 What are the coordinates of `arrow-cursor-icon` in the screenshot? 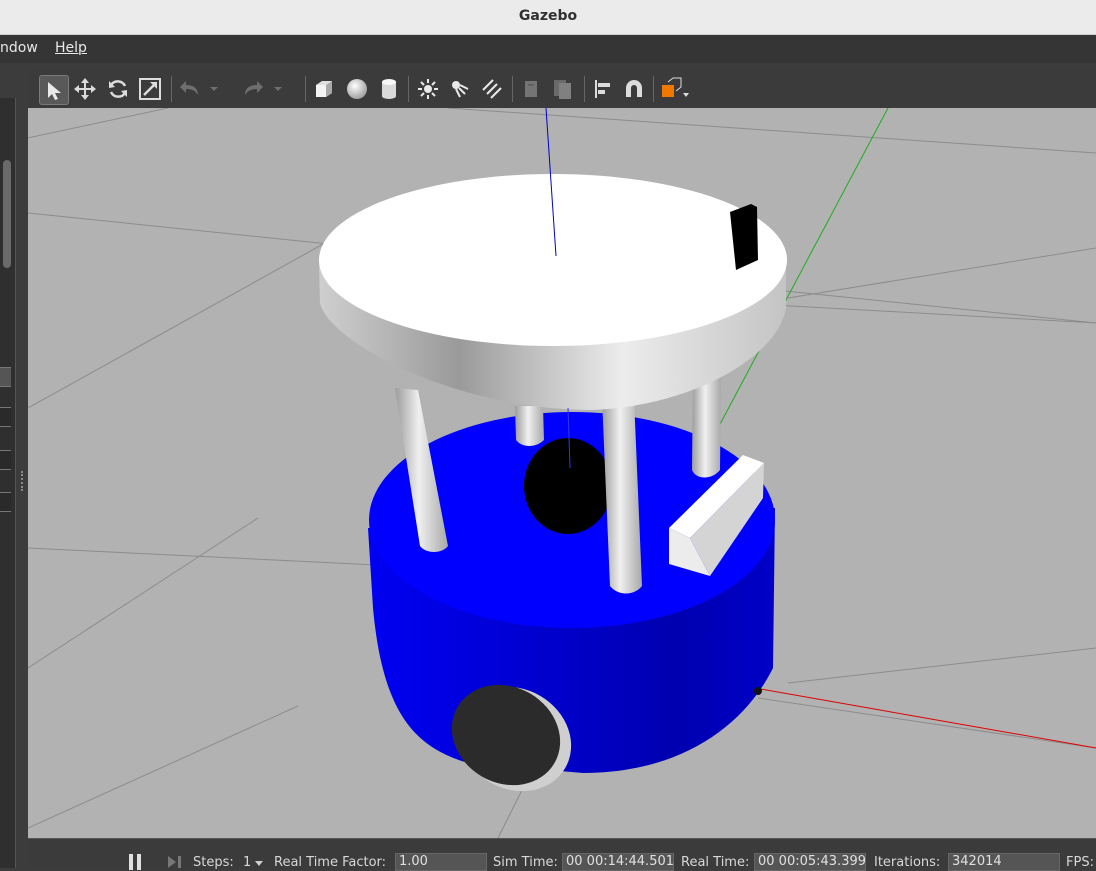 It's located at (54, 91).